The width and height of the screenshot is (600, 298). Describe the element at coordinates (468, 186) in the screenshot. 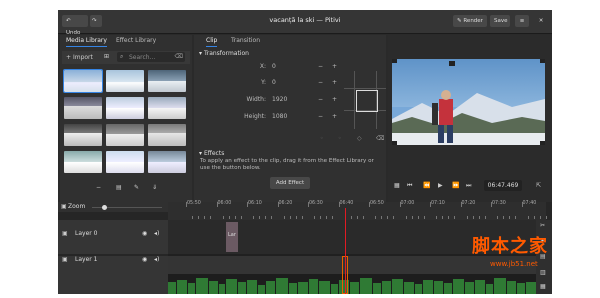

I see `go-to-end-icon: ⏭` at that location.